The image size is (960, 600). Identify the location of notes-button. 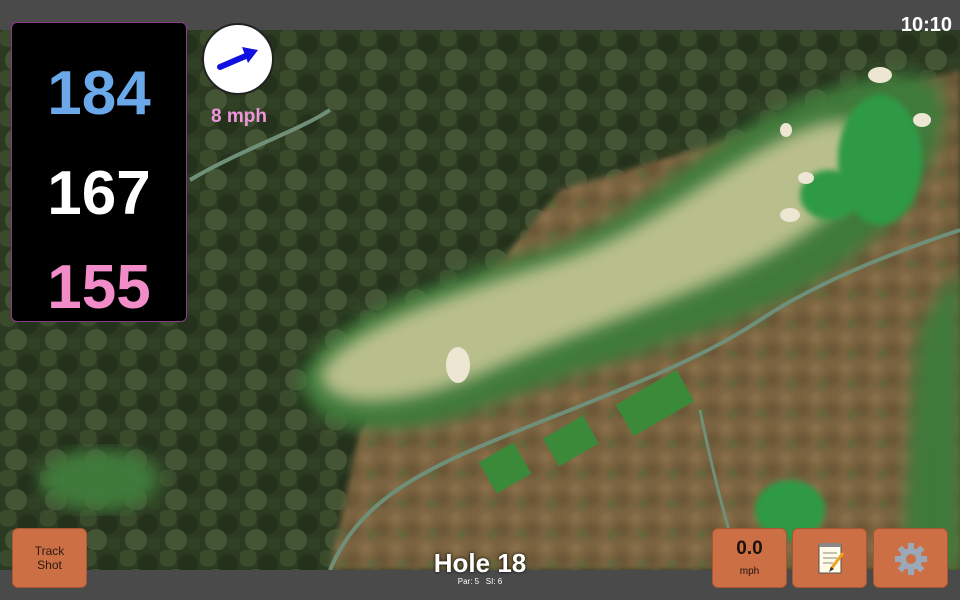
(829, 558).